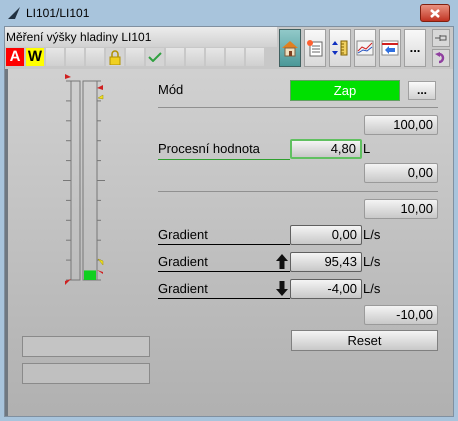 The image size is (458, 421). Describe the element at coordinates (171, 90) in the screenshot. I see `mode-label: Mód` at that location.